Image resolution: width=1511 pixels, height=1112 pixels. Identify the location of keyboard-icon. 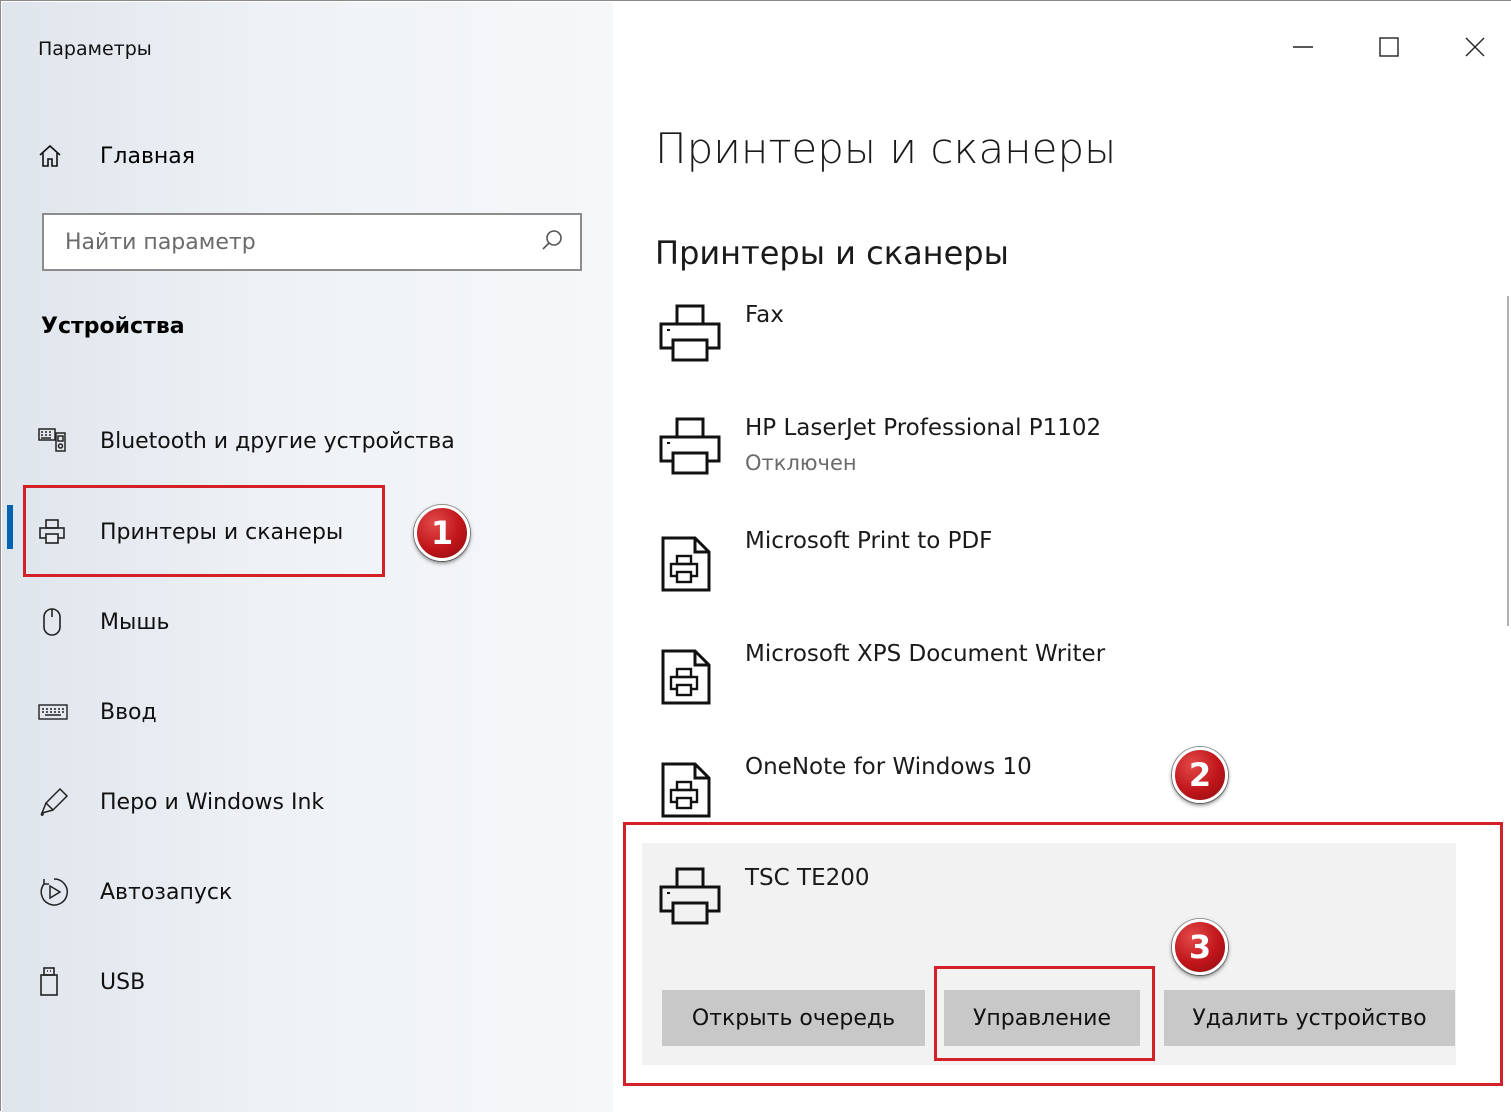
(60, 712).